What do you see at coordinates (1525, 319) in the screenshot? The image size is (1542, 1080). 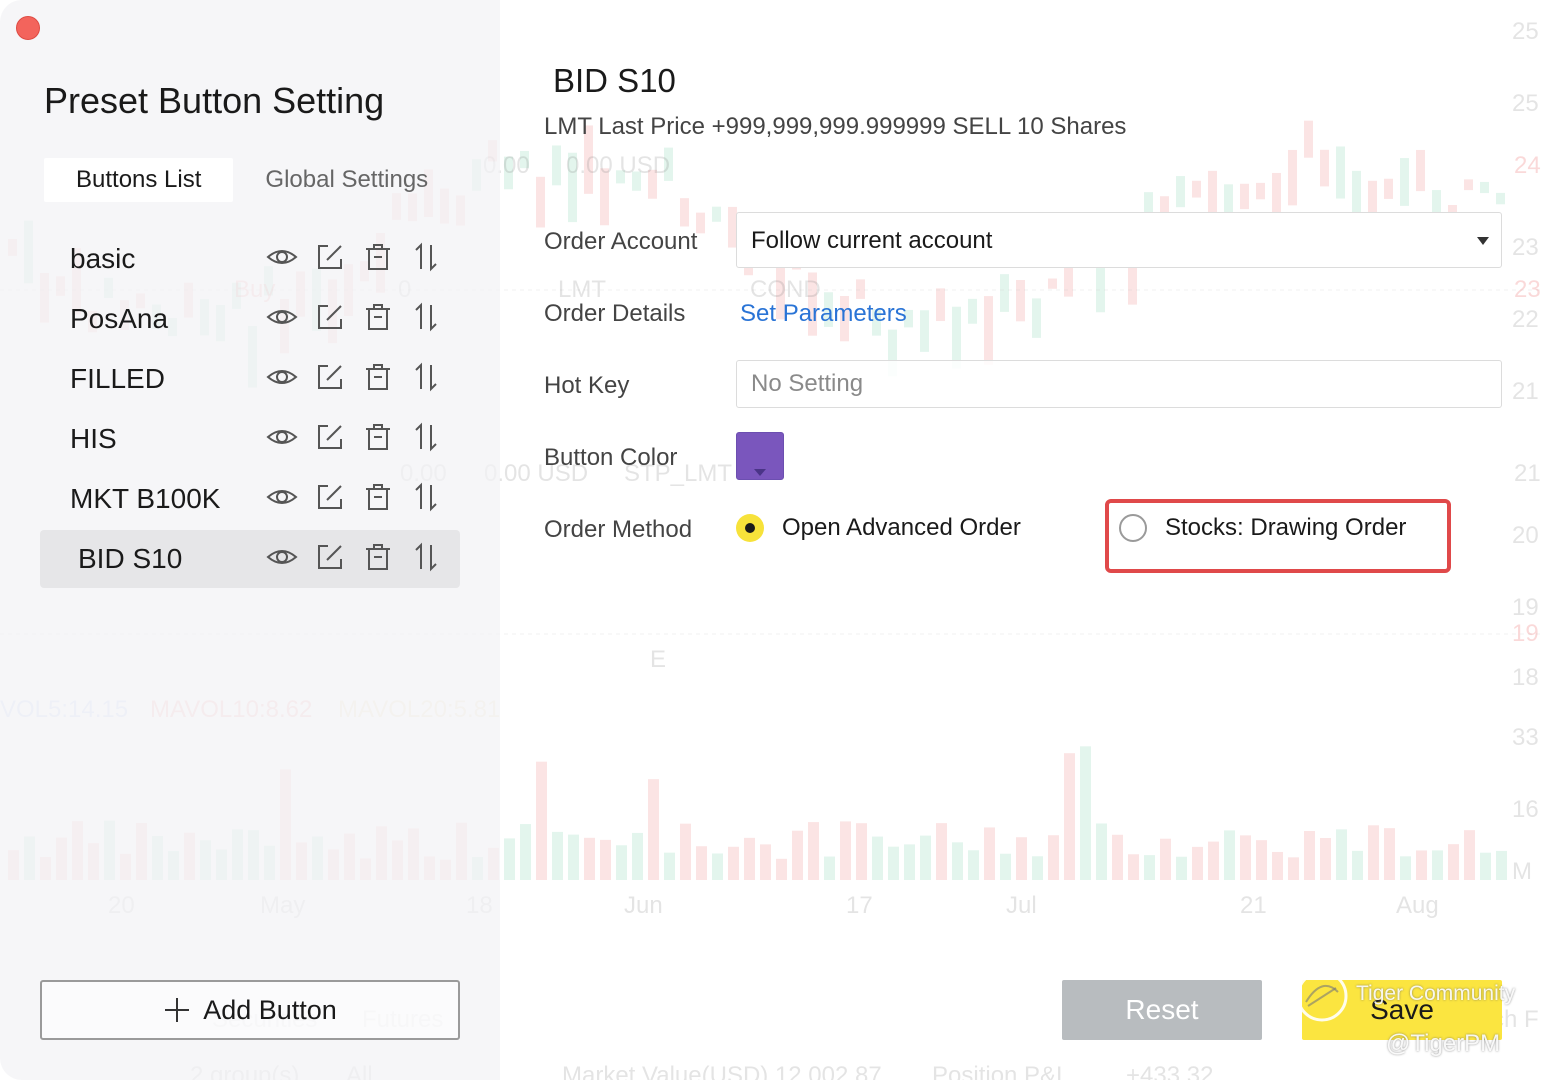 I see `background-label: 22` at bounding box center [1525, 319].